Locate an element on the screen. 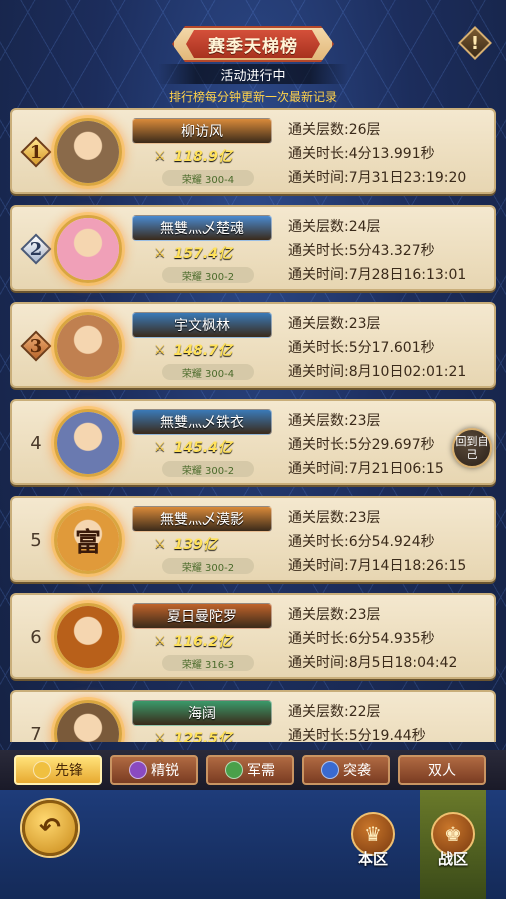  rank-number: 2 is located at coordinates (36, 249).